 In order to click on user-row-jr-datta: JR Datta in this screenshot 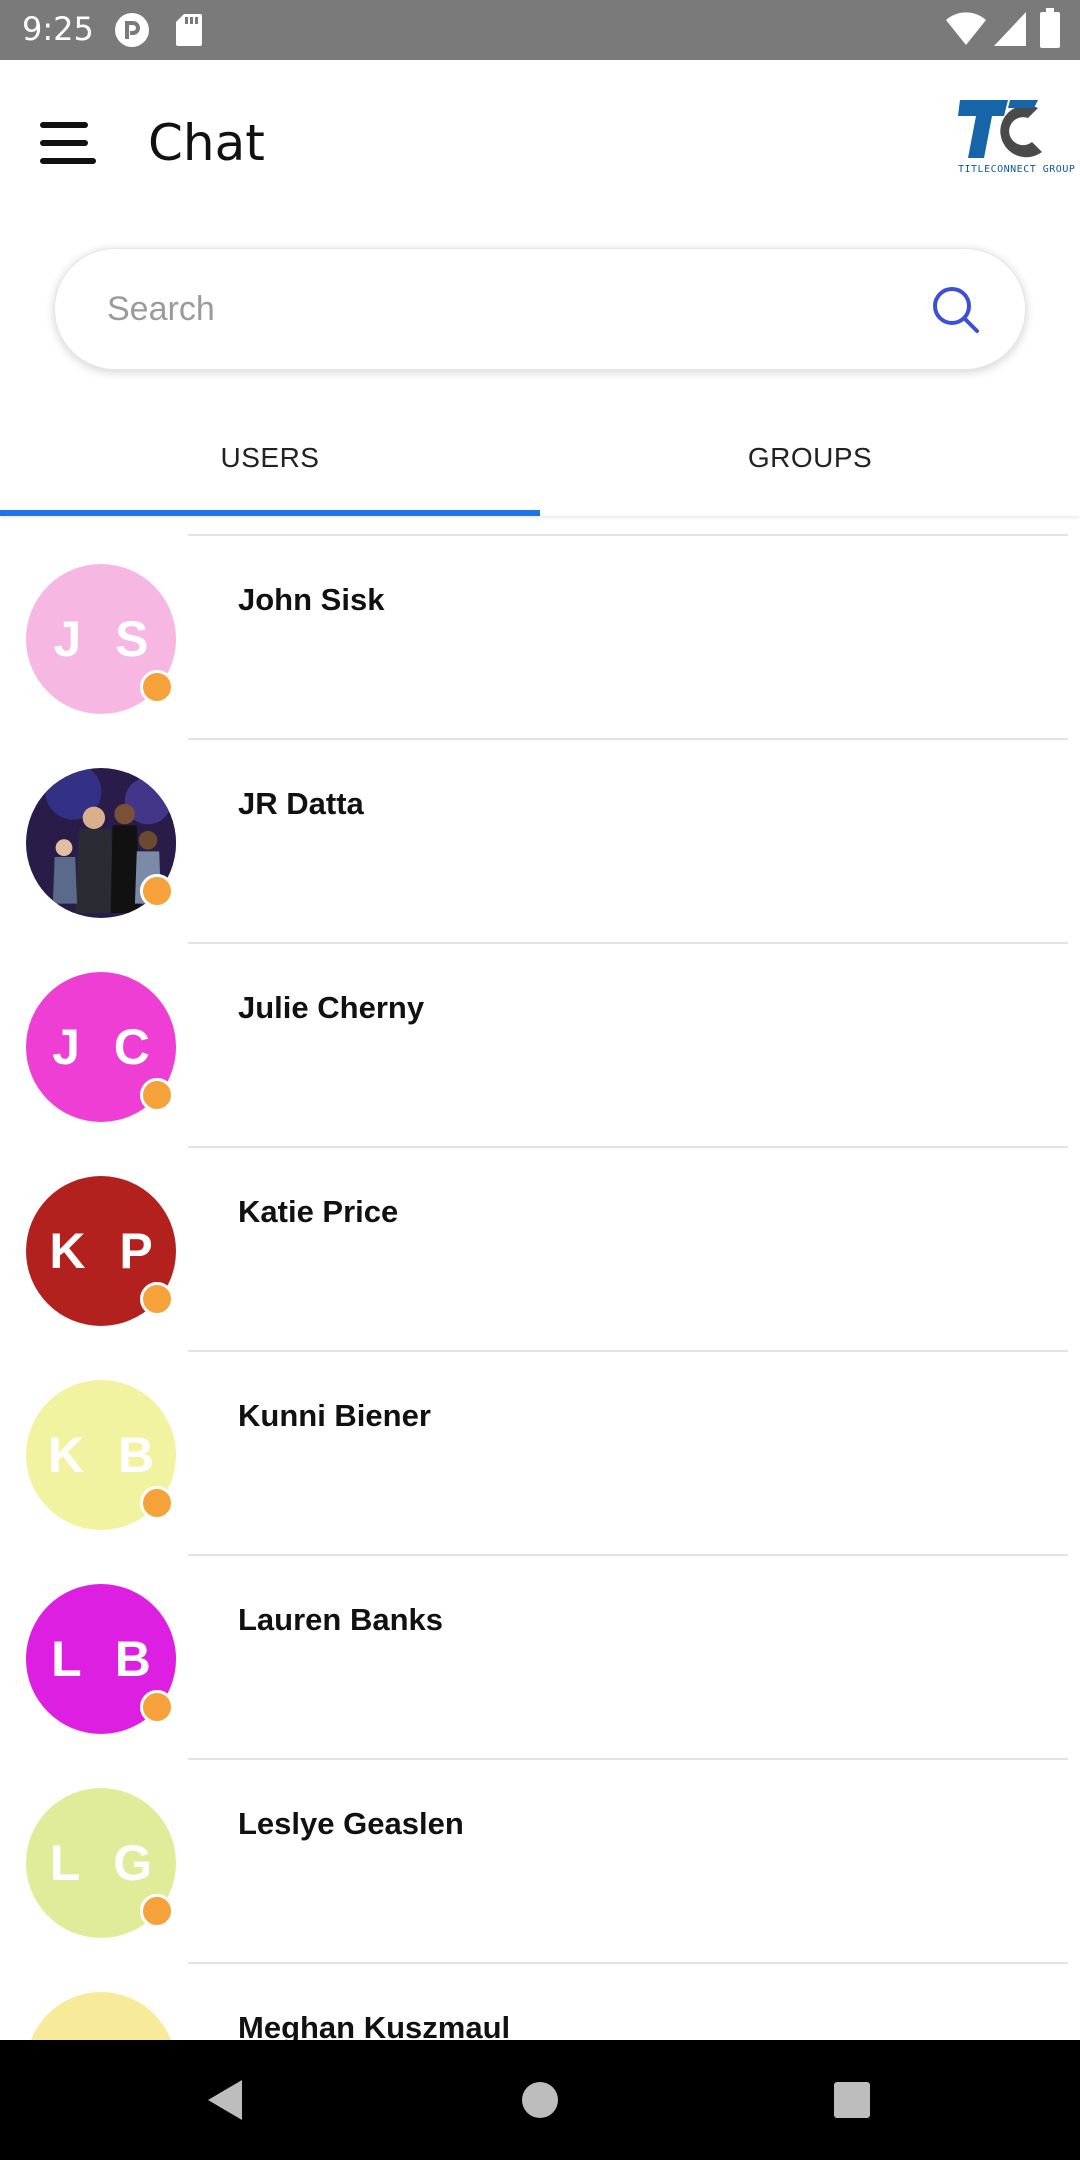, I will do `click(540, 842)`.